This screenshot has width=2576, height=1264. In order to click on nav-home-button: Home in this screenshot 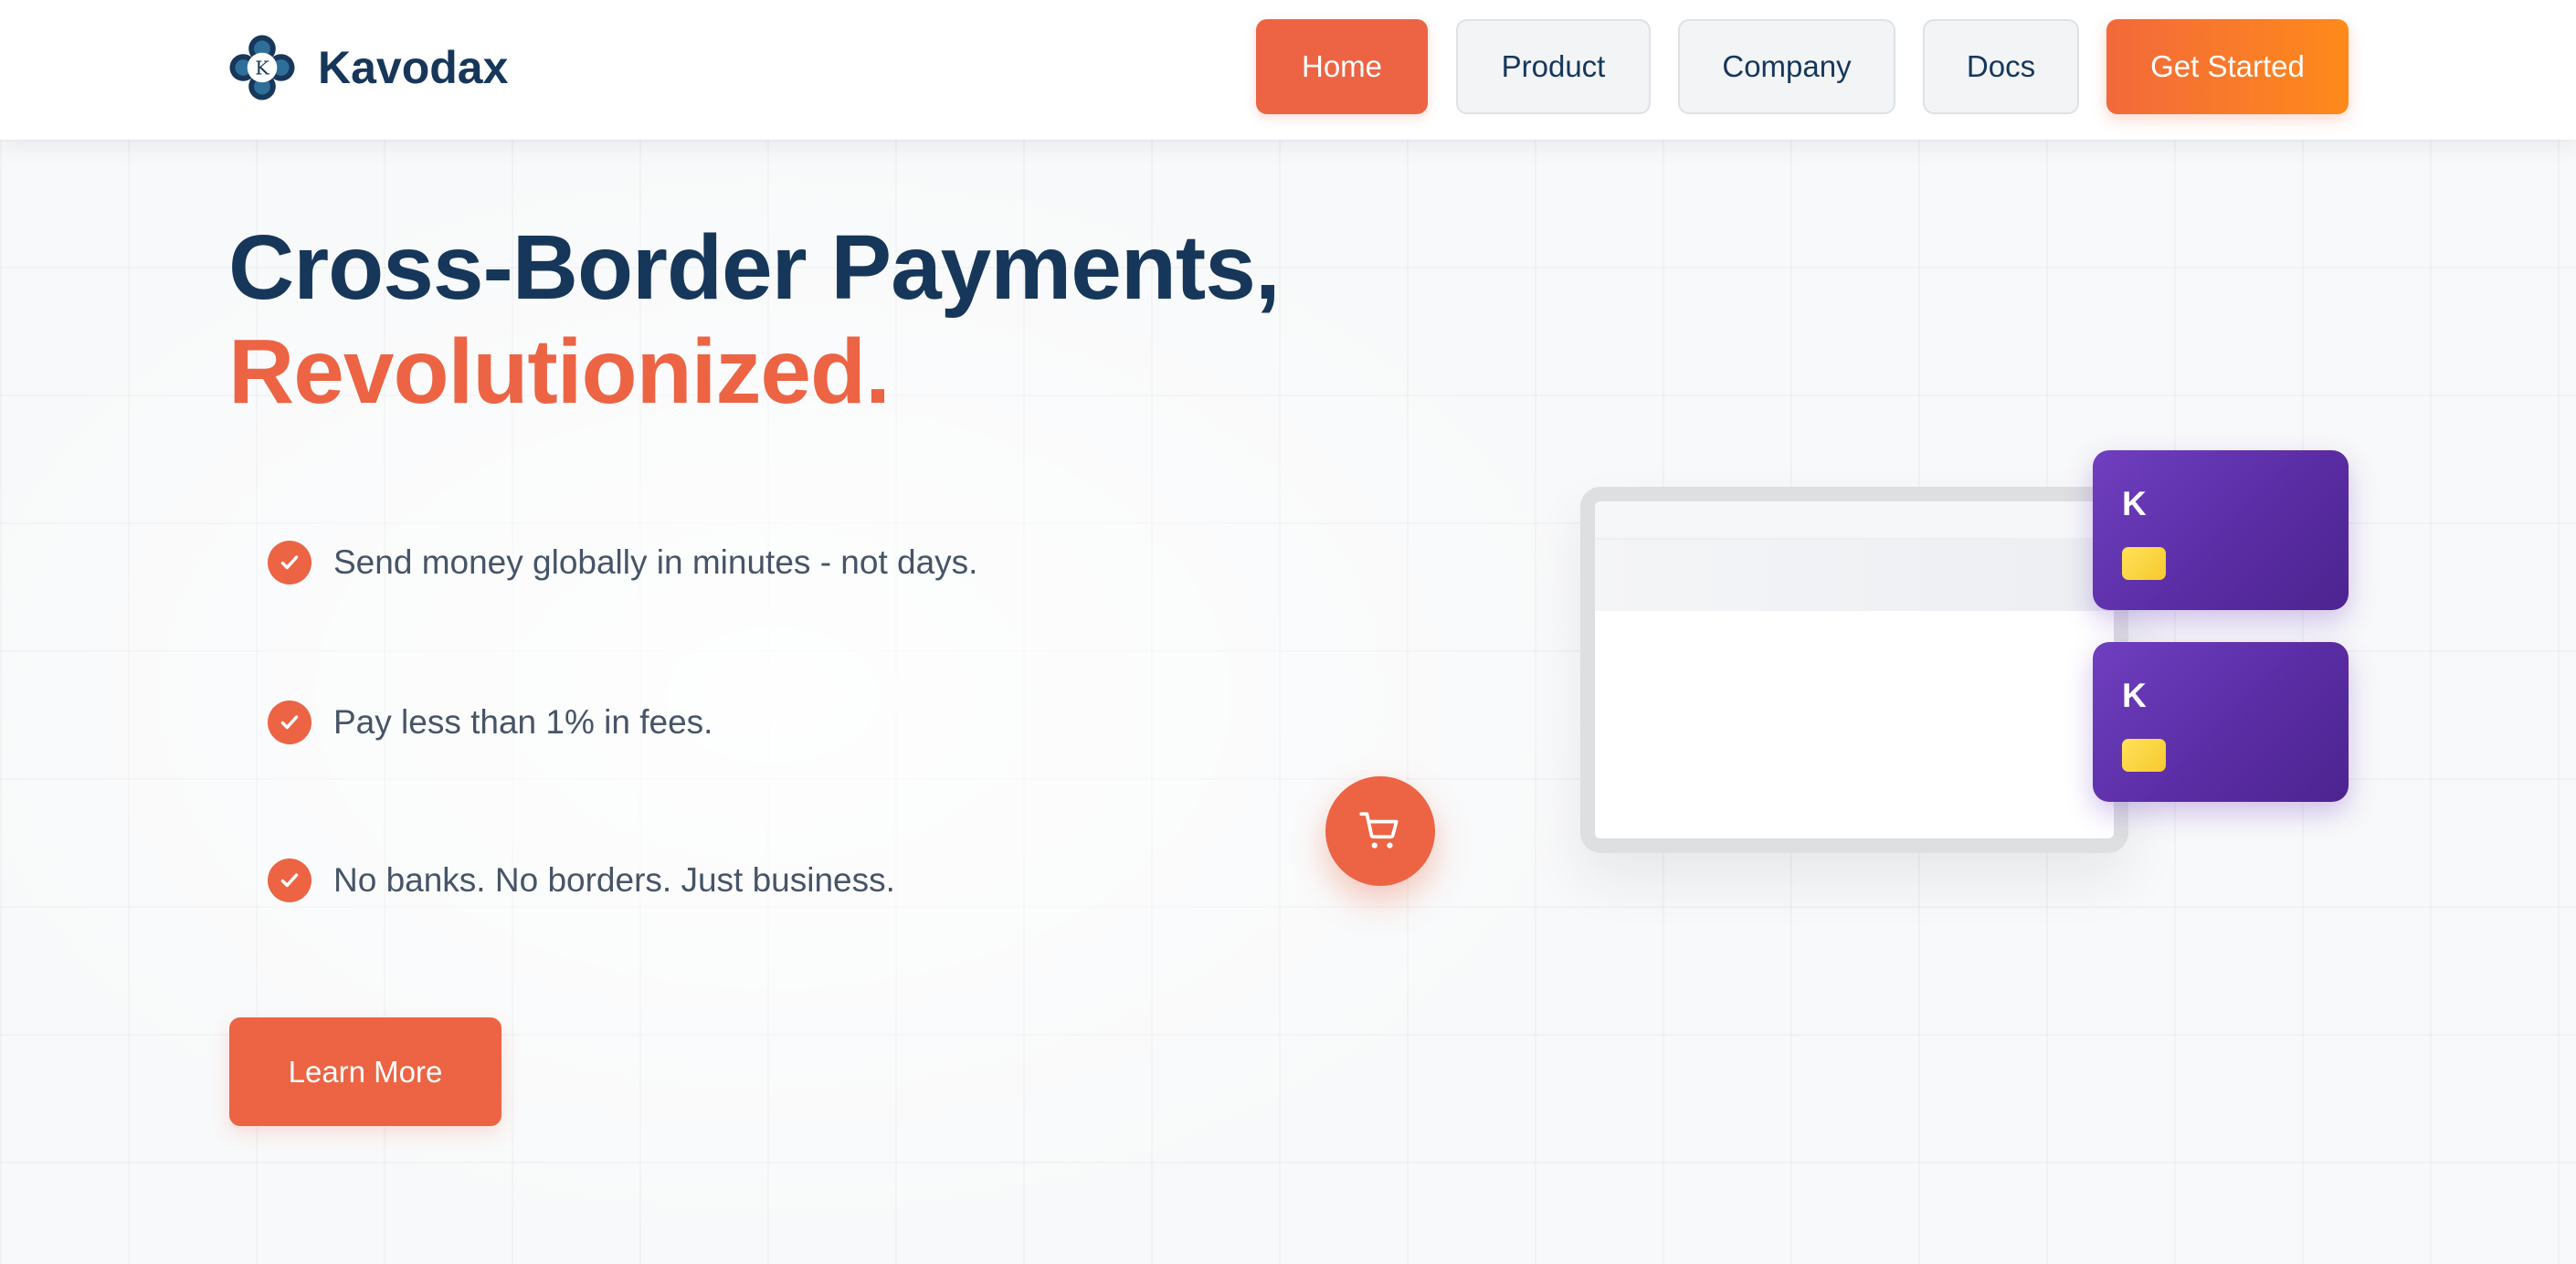, I will do `click(1342, 66)`.